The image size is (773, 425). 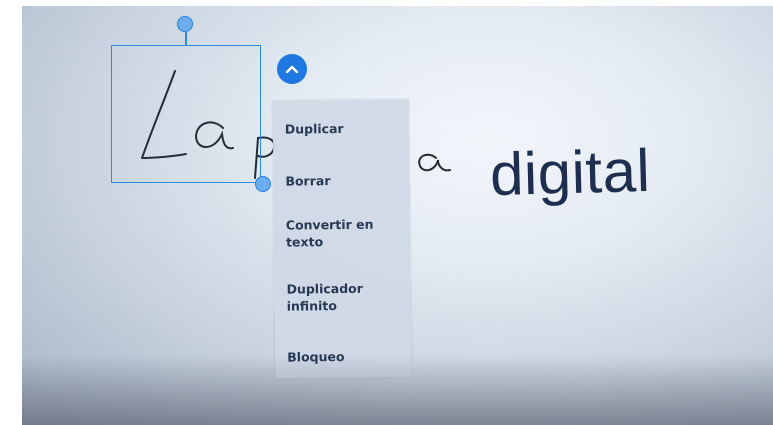 What do you see at coordinates (263, 184) in the screenshot?
I see `resize-handle` at bounding box center [263, 184].